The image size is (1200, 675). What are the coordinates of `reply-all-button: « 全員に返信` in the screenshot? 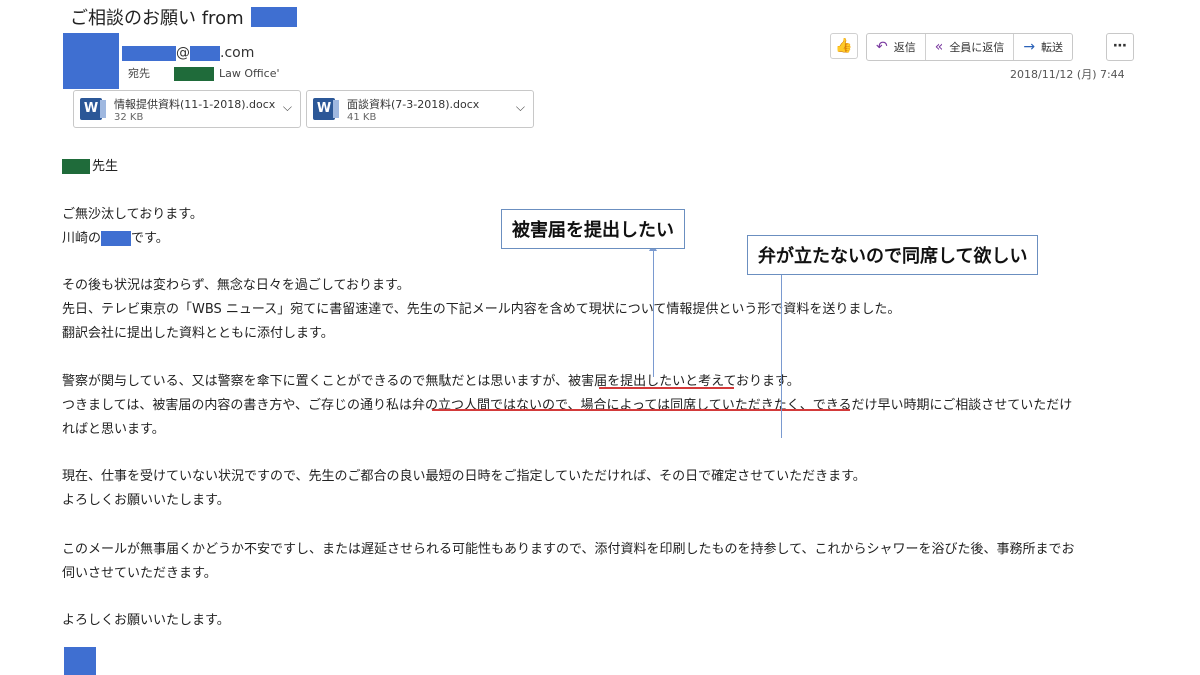 It's located at (970, 47).